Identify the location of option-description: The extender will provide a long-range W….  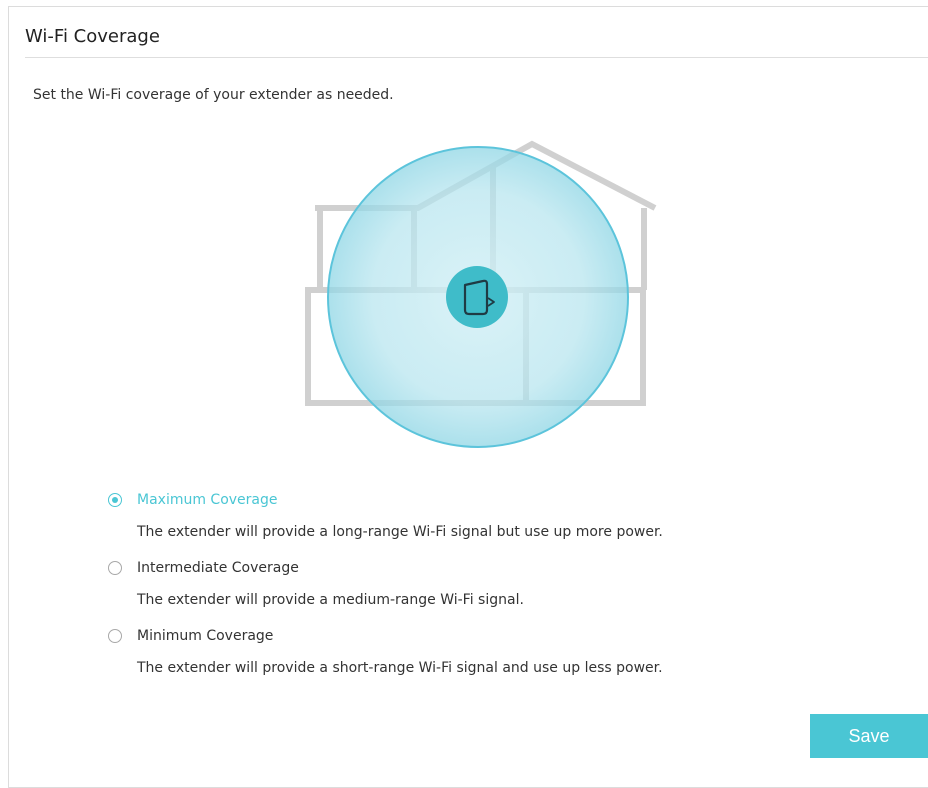
(400, 532).